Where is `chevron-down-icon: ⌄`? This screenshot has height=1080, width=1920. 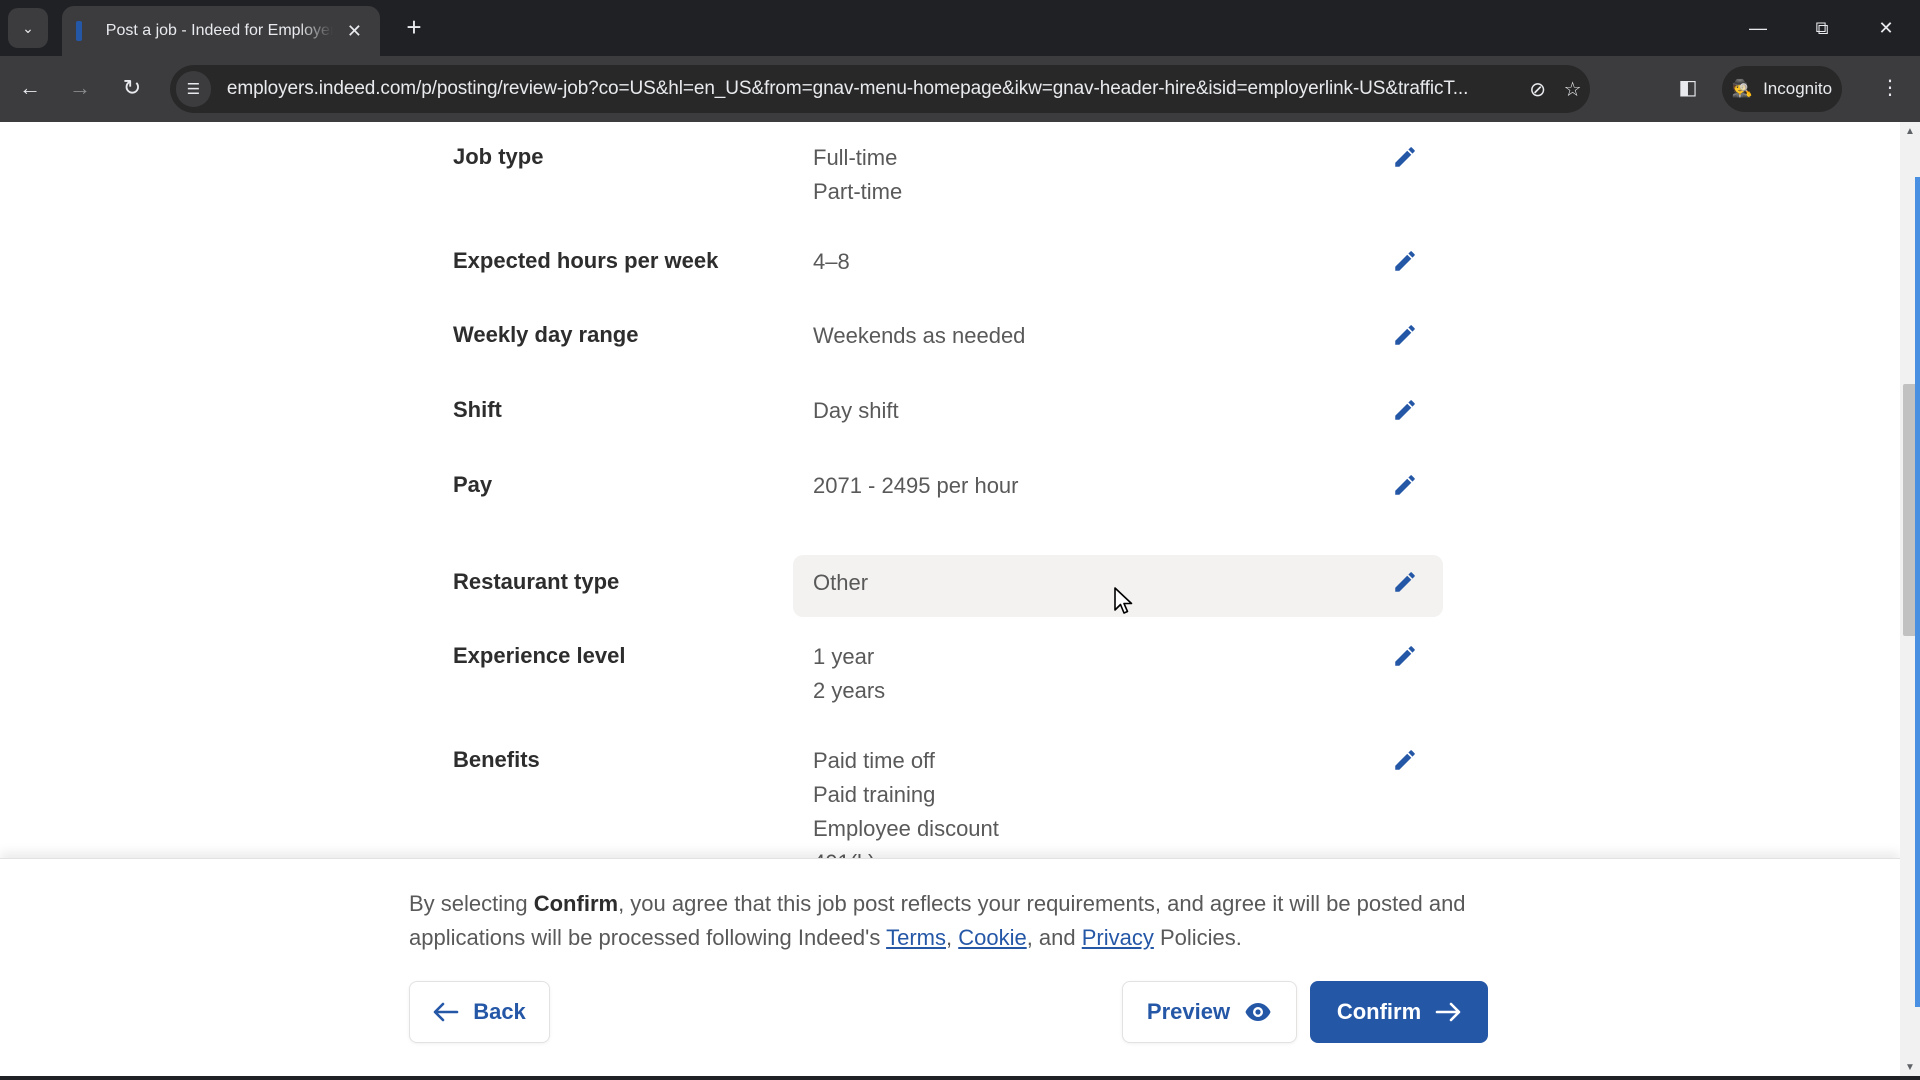
chevron-down-icon: ⌄ is located at coordinates (28, 27).